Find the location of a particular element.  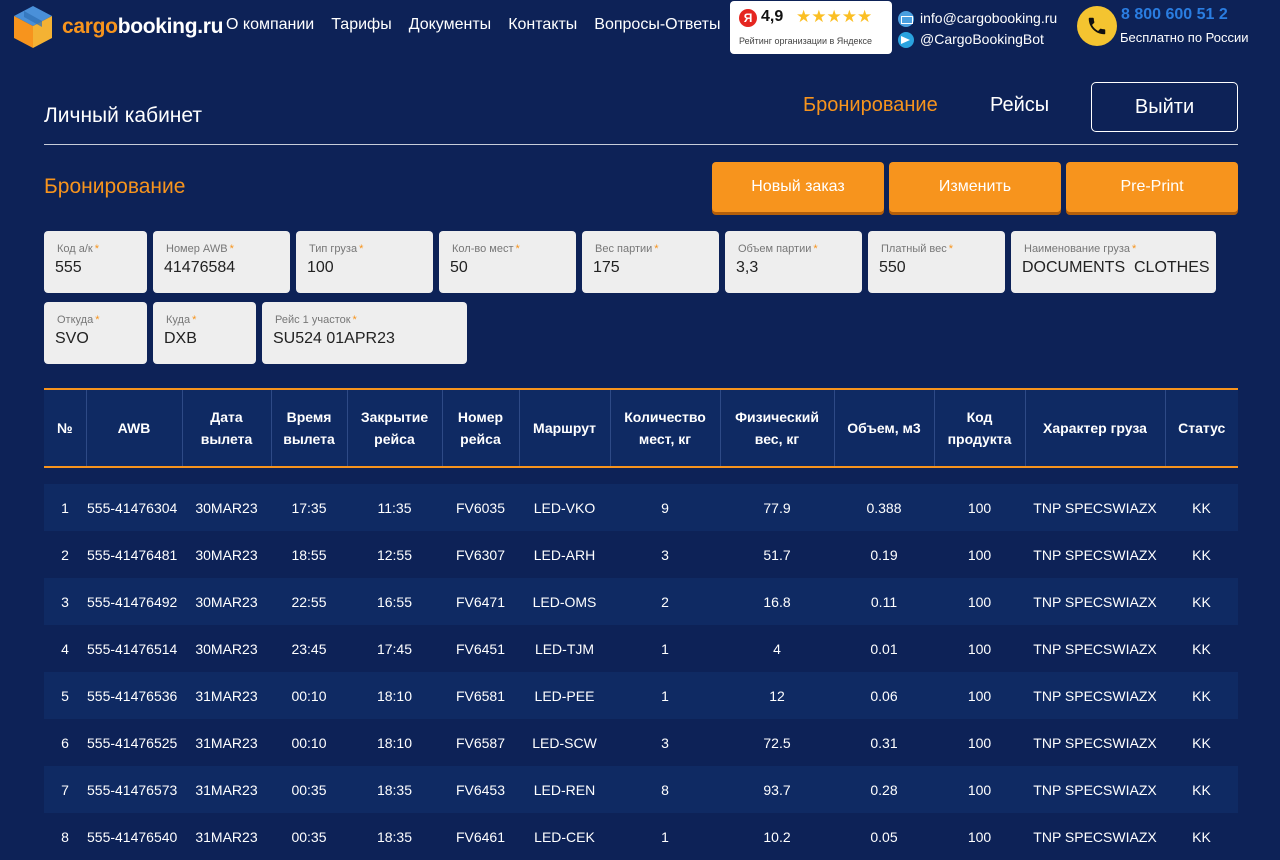

table-cell: 0.01 is located at coordinates (884, 648).